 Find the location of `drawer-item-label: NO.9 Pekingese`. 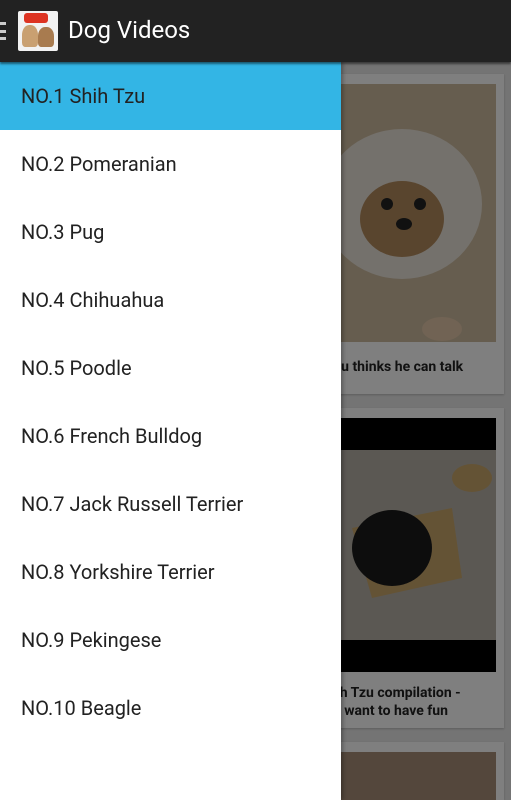

drawer-item-label: NO.9 Pekingese is located at coordinates (91, 640).